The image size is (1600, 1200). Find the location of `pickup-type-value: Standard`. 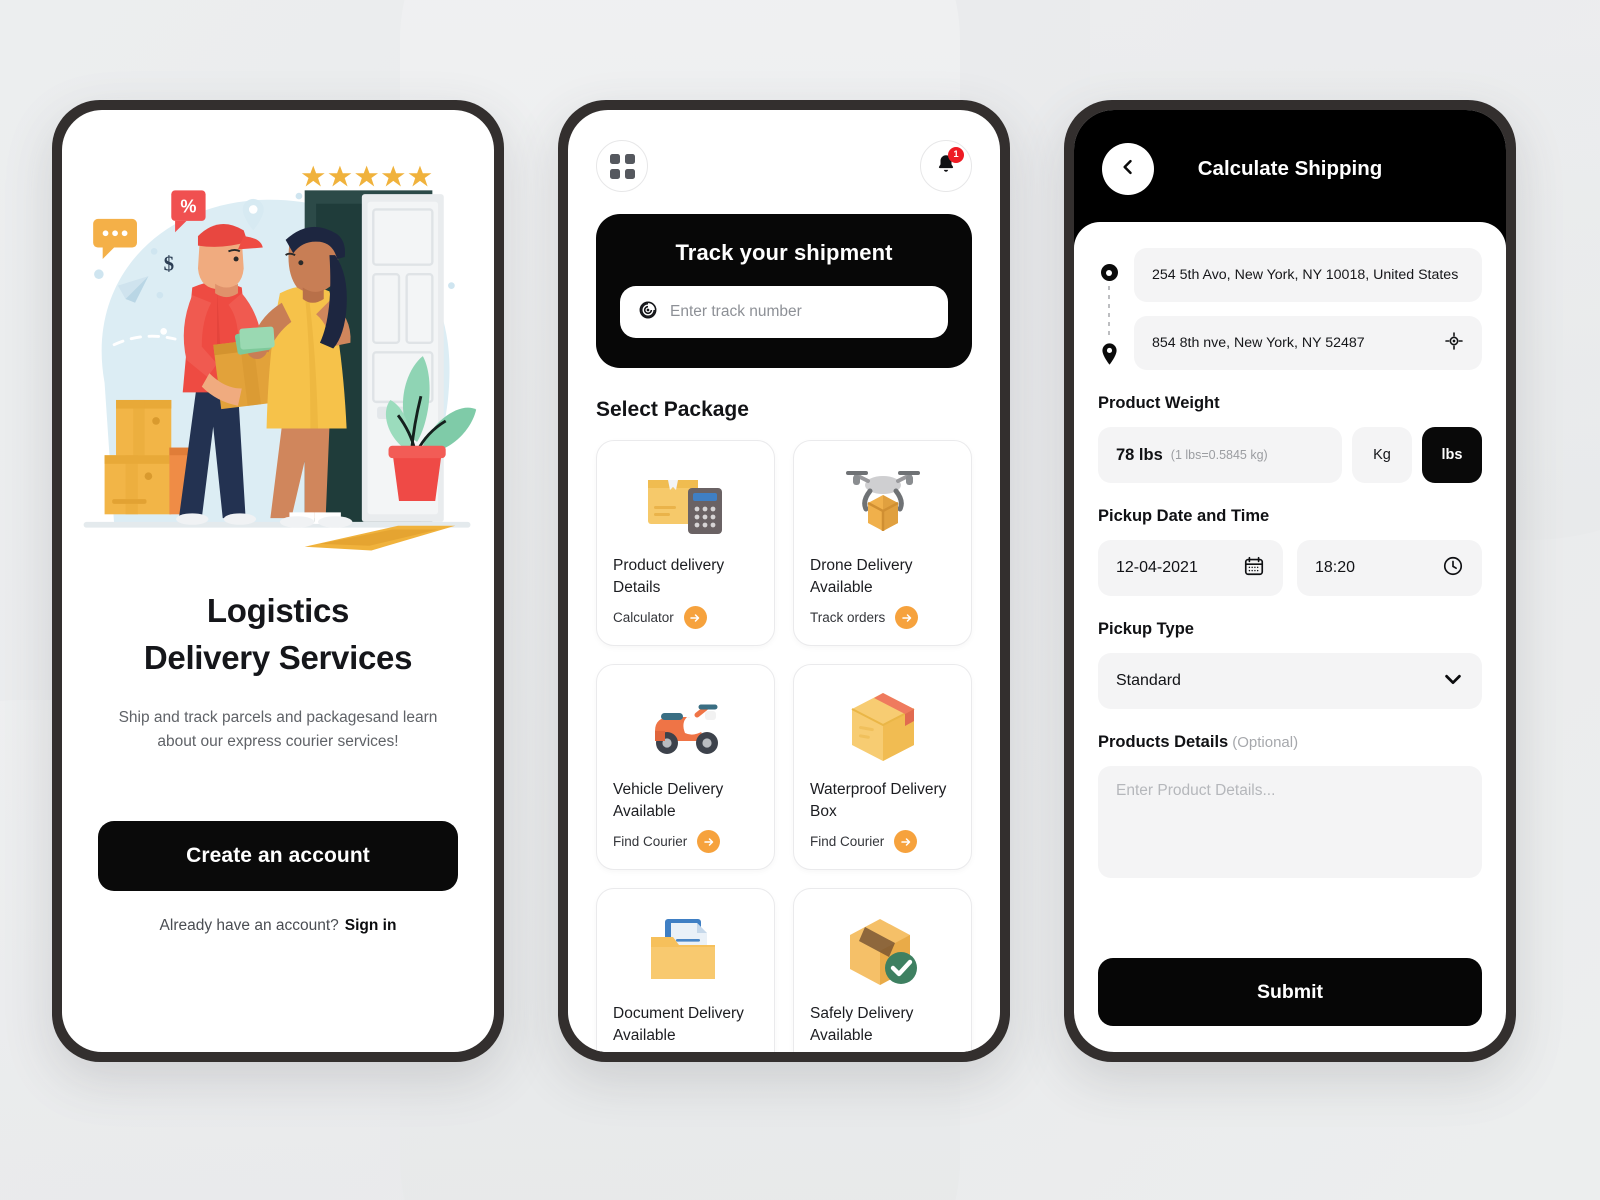

pickup-type-value: Standard is located at coordinates (1148, 680).